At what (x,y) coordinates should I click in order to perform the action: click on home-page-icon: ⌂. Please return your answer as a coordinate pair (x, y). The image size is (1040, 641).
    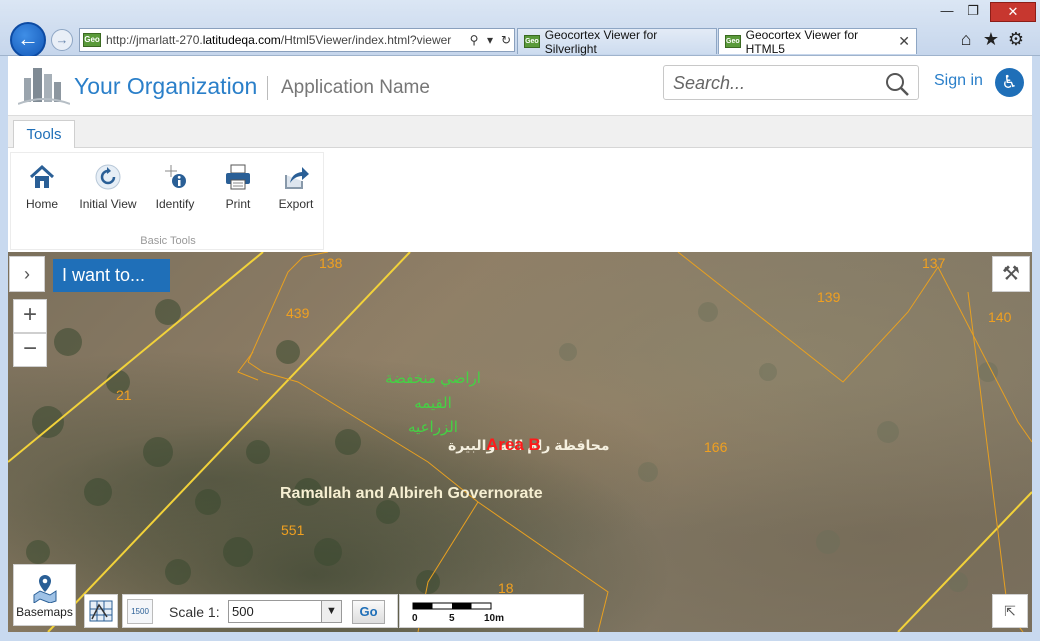
    Looking at the image, I should click on (966, 39).